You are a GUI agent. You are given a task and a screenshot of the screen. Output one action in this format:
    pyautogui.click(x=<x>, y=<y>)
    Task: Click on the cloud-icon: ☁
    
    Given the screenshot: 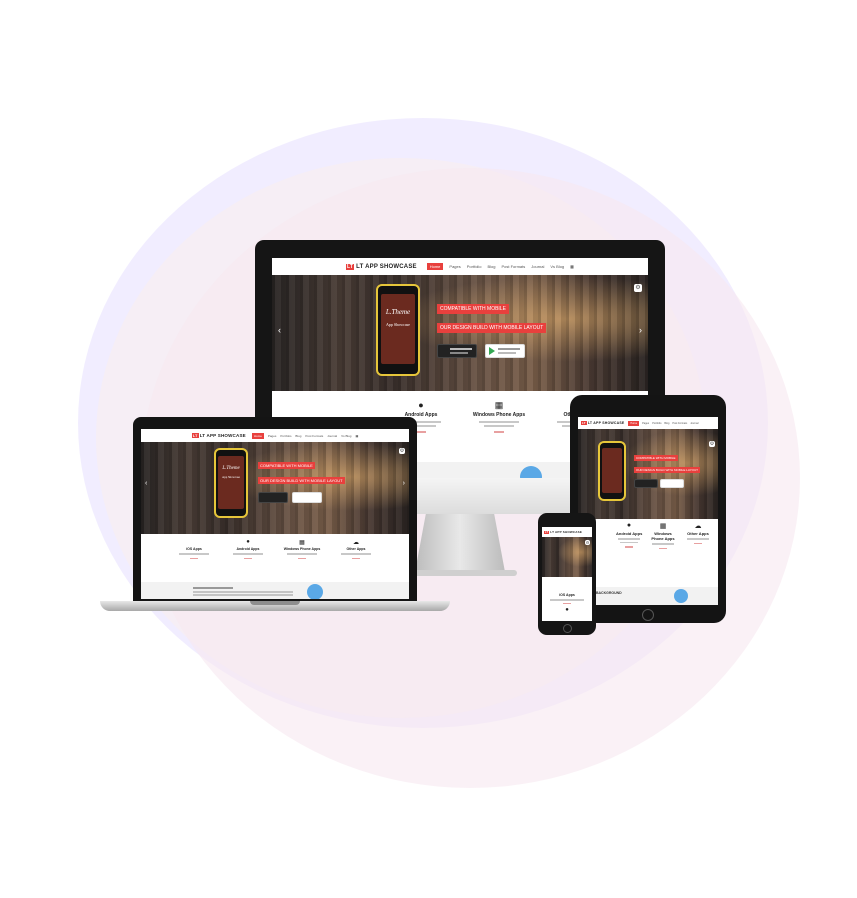 What is the action you would take?
    pyautogui.click(x=698, y=526)
    